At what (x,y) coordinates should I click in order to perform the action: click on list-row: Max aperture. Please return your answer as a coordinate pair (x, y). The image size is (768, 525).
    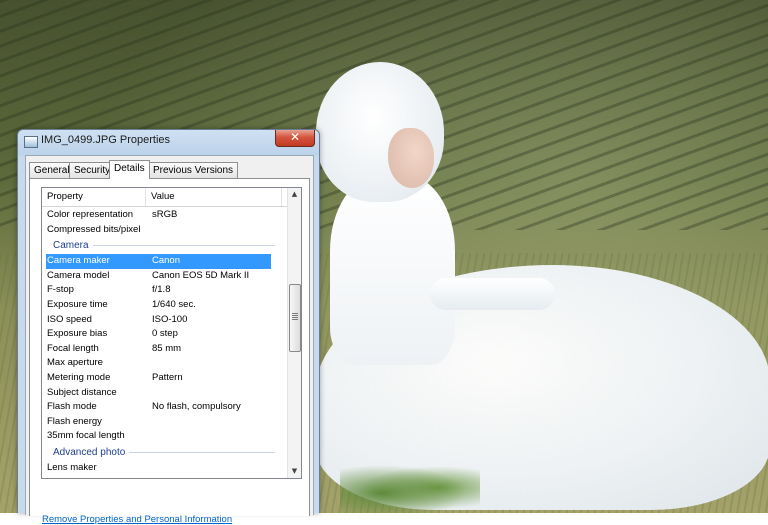
    Looking at the image, I should click on (164, 363).